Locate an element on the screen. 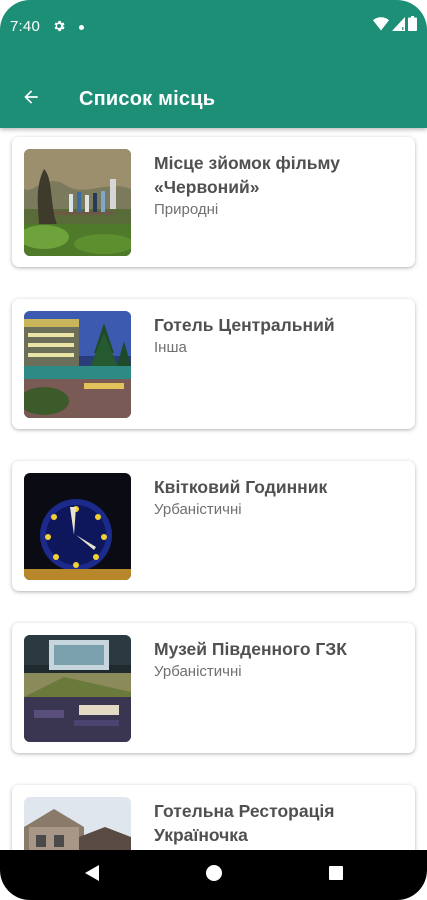  page-title: Список місць is located at coordinates (147, 99).